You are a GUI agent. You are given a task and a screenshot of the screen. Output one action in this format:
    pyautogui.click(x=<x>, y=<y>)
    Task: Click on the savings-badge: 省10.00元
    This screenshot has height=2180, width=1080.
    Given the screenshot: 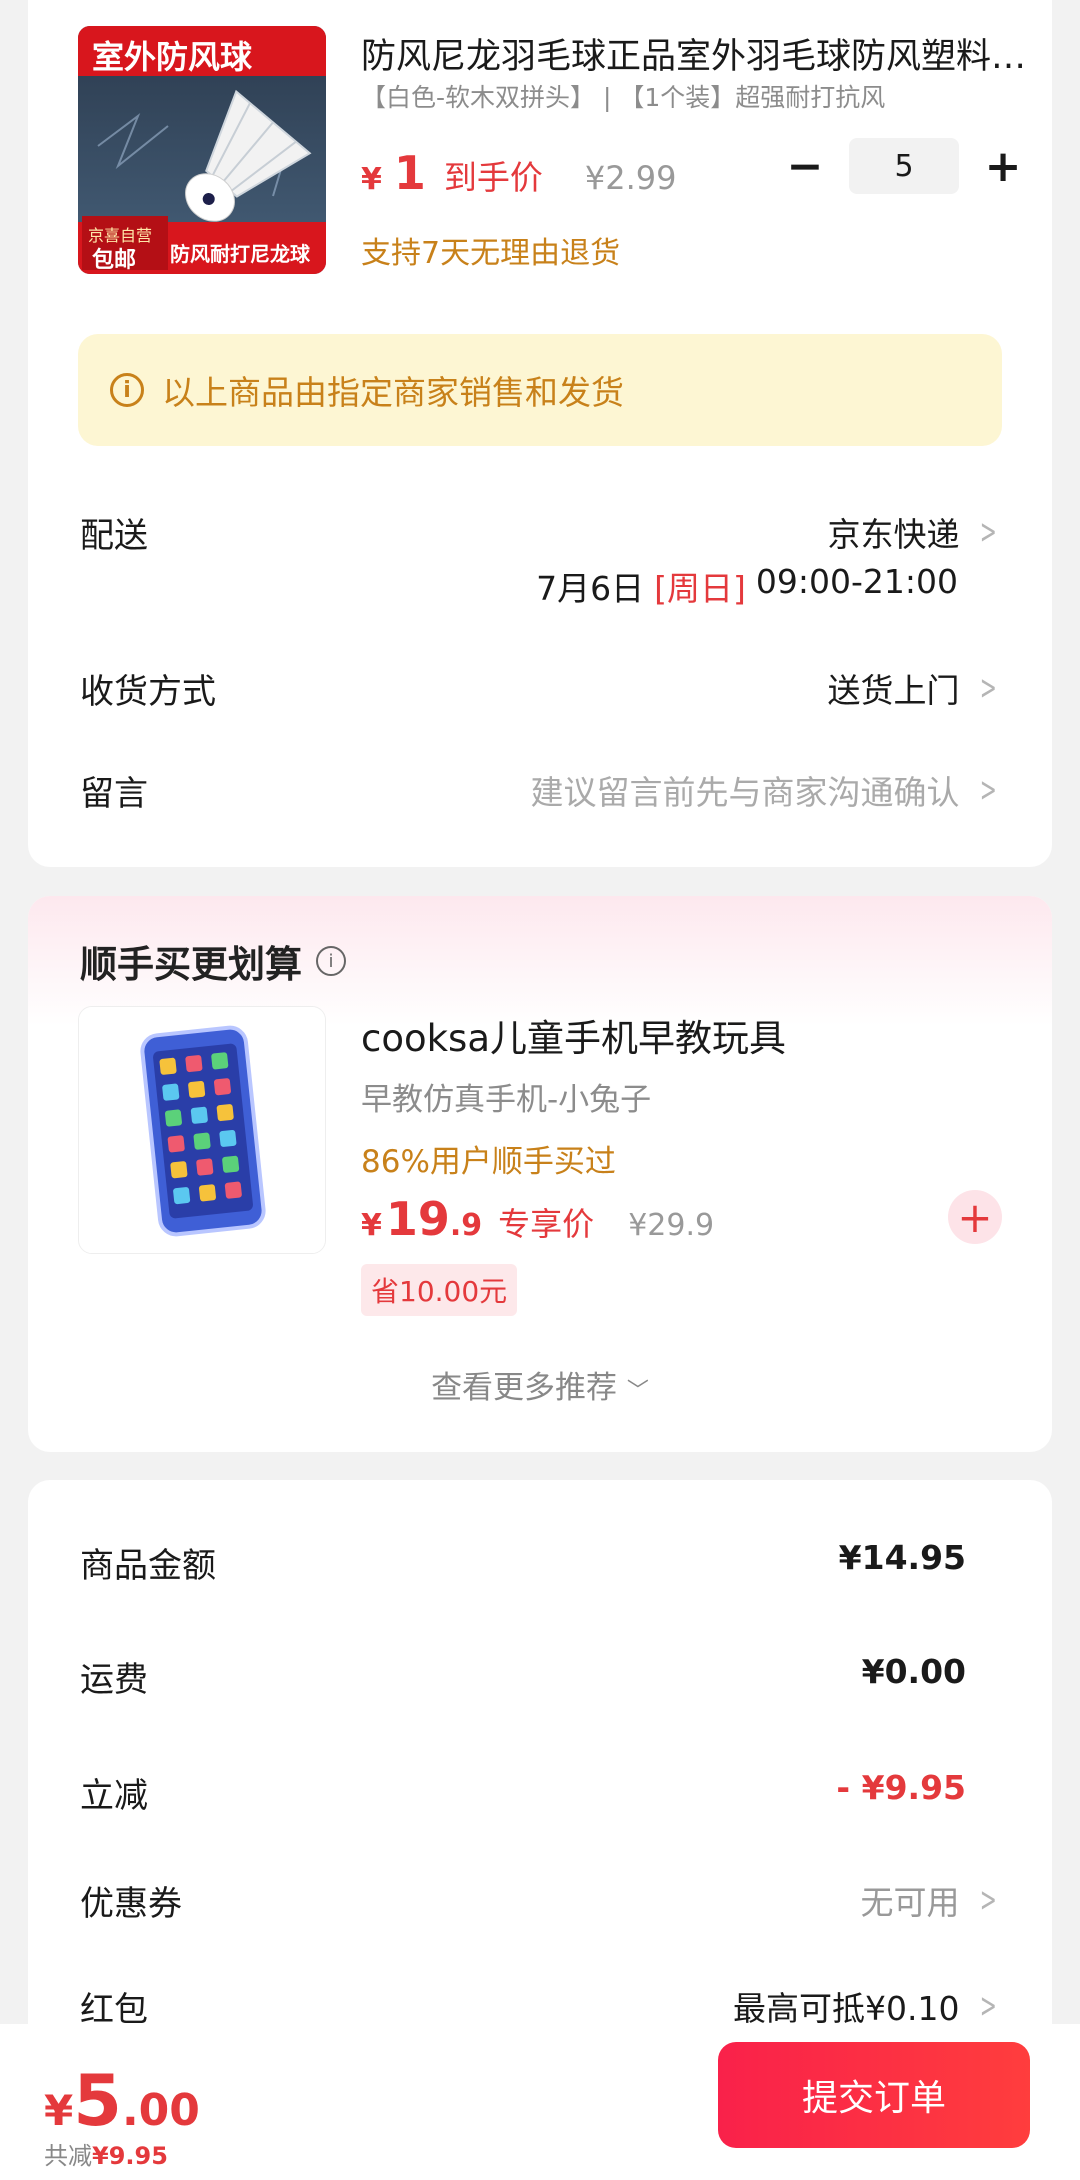 What is the action you would take?
    pyautogui.click(x=439, y=1290)
    